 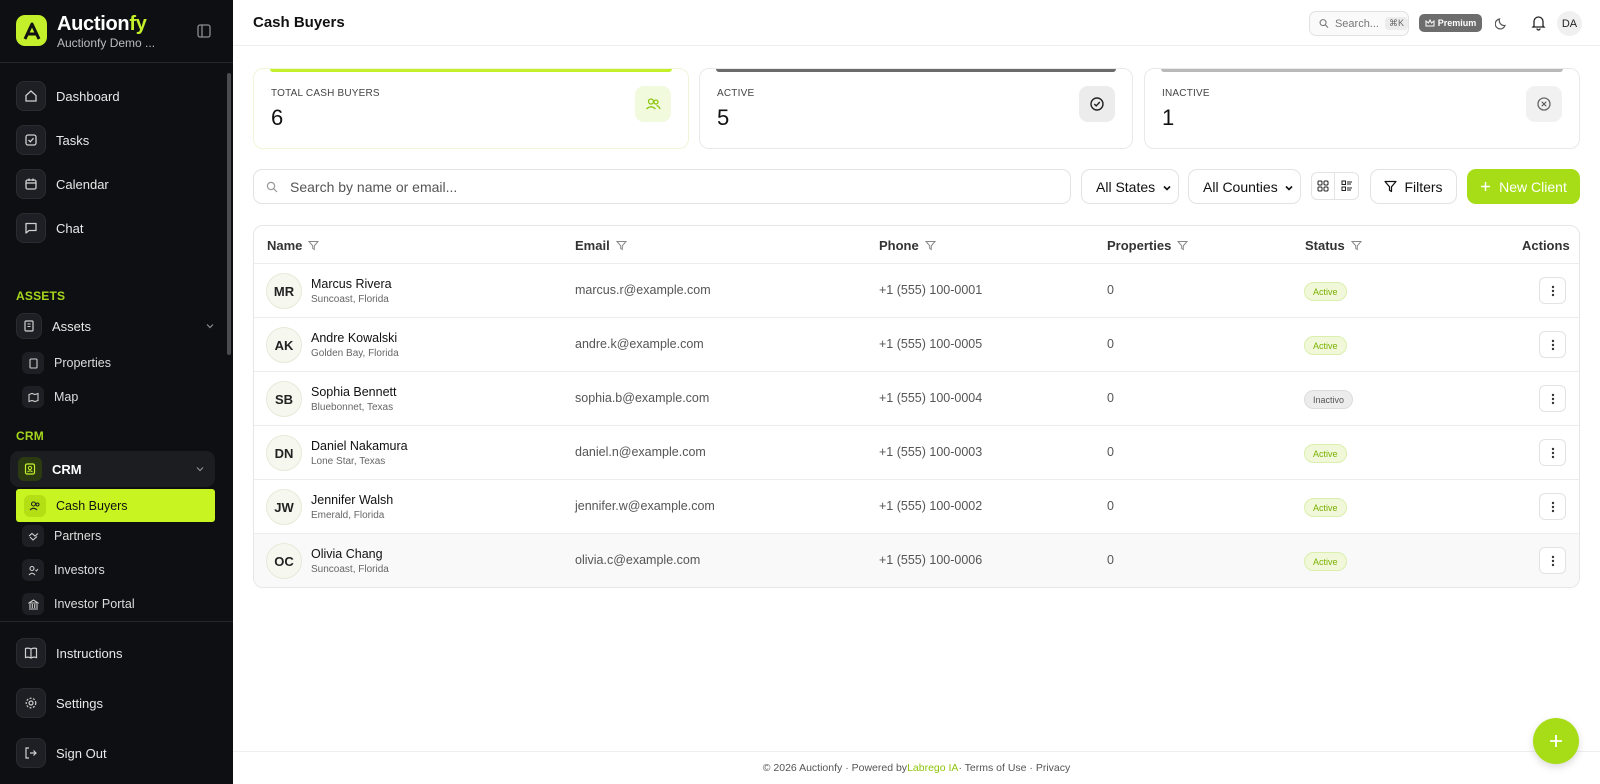 What do you see at coordinates (1359, 23) in the screenshot?
I see `global-search-button: Search... ⌘K` at bounding box center [1359, 23].